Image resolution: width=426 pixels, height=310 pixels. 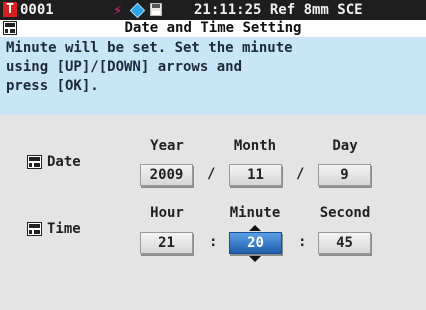 I want to click on status-bar: T 0001 ⚡ 21:11:25 Ref 8mm SCE, so click(x=213, y=10).